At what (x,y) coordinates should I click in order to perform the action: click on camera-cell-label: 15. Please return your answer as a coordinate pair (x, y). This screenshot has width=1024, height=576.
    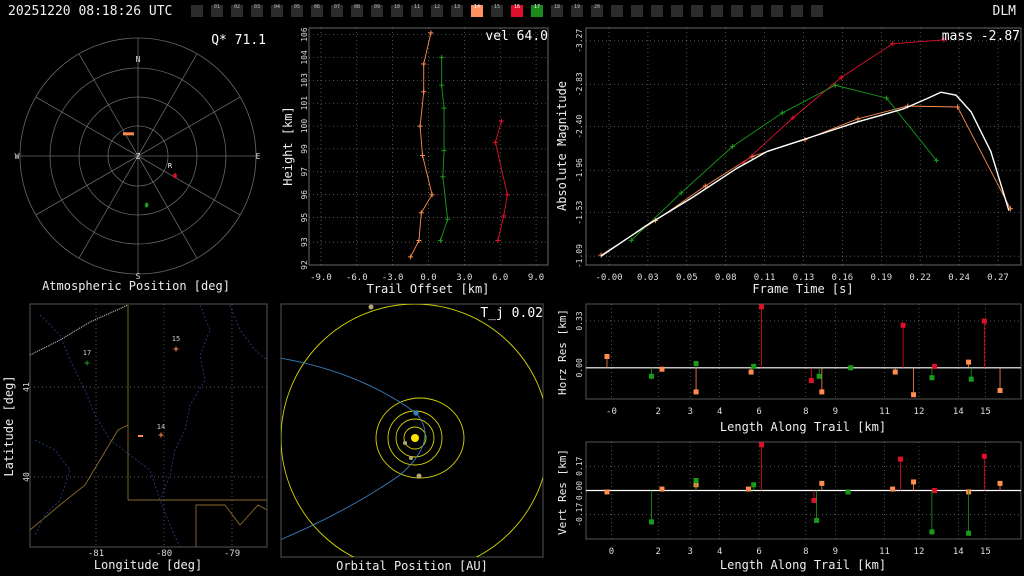
    Looking at the image, I should click on (497, 7).